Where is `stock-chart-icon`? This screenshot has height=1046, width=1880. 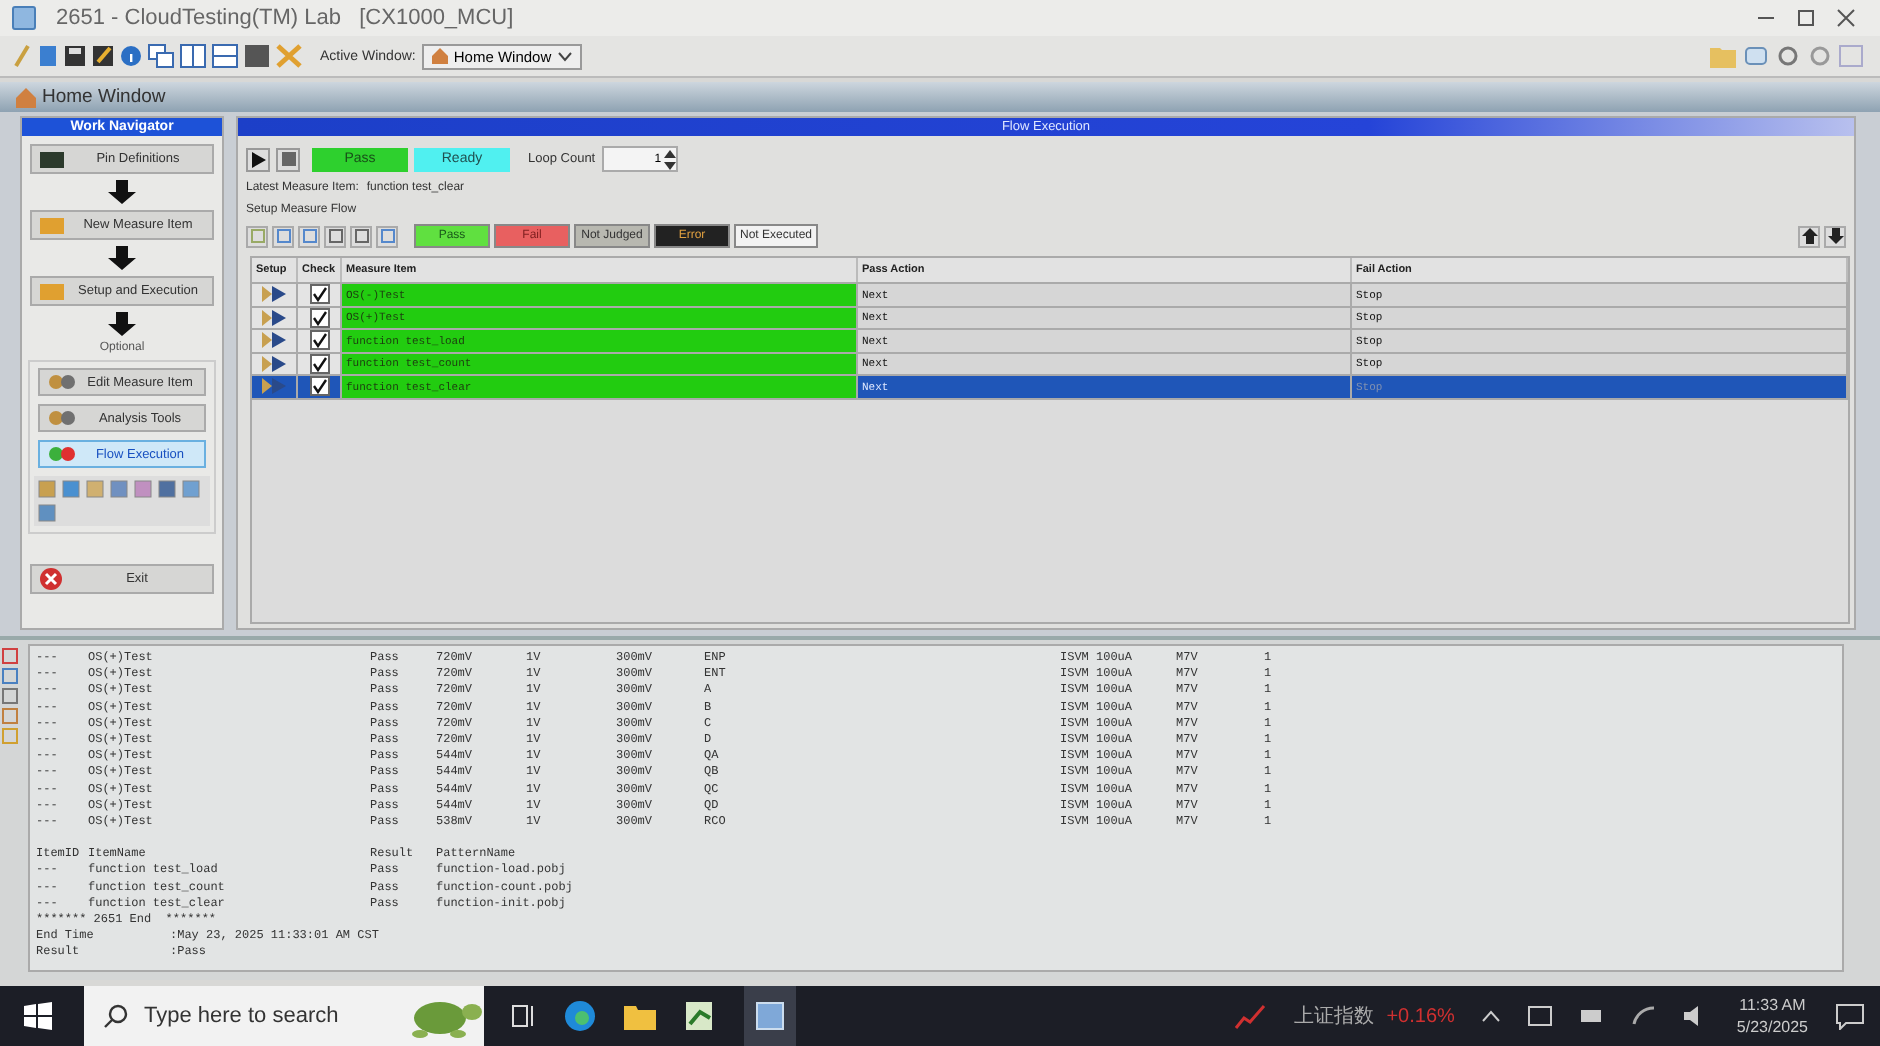
stock-chart-icon is located at coordinates (1250, 1016).